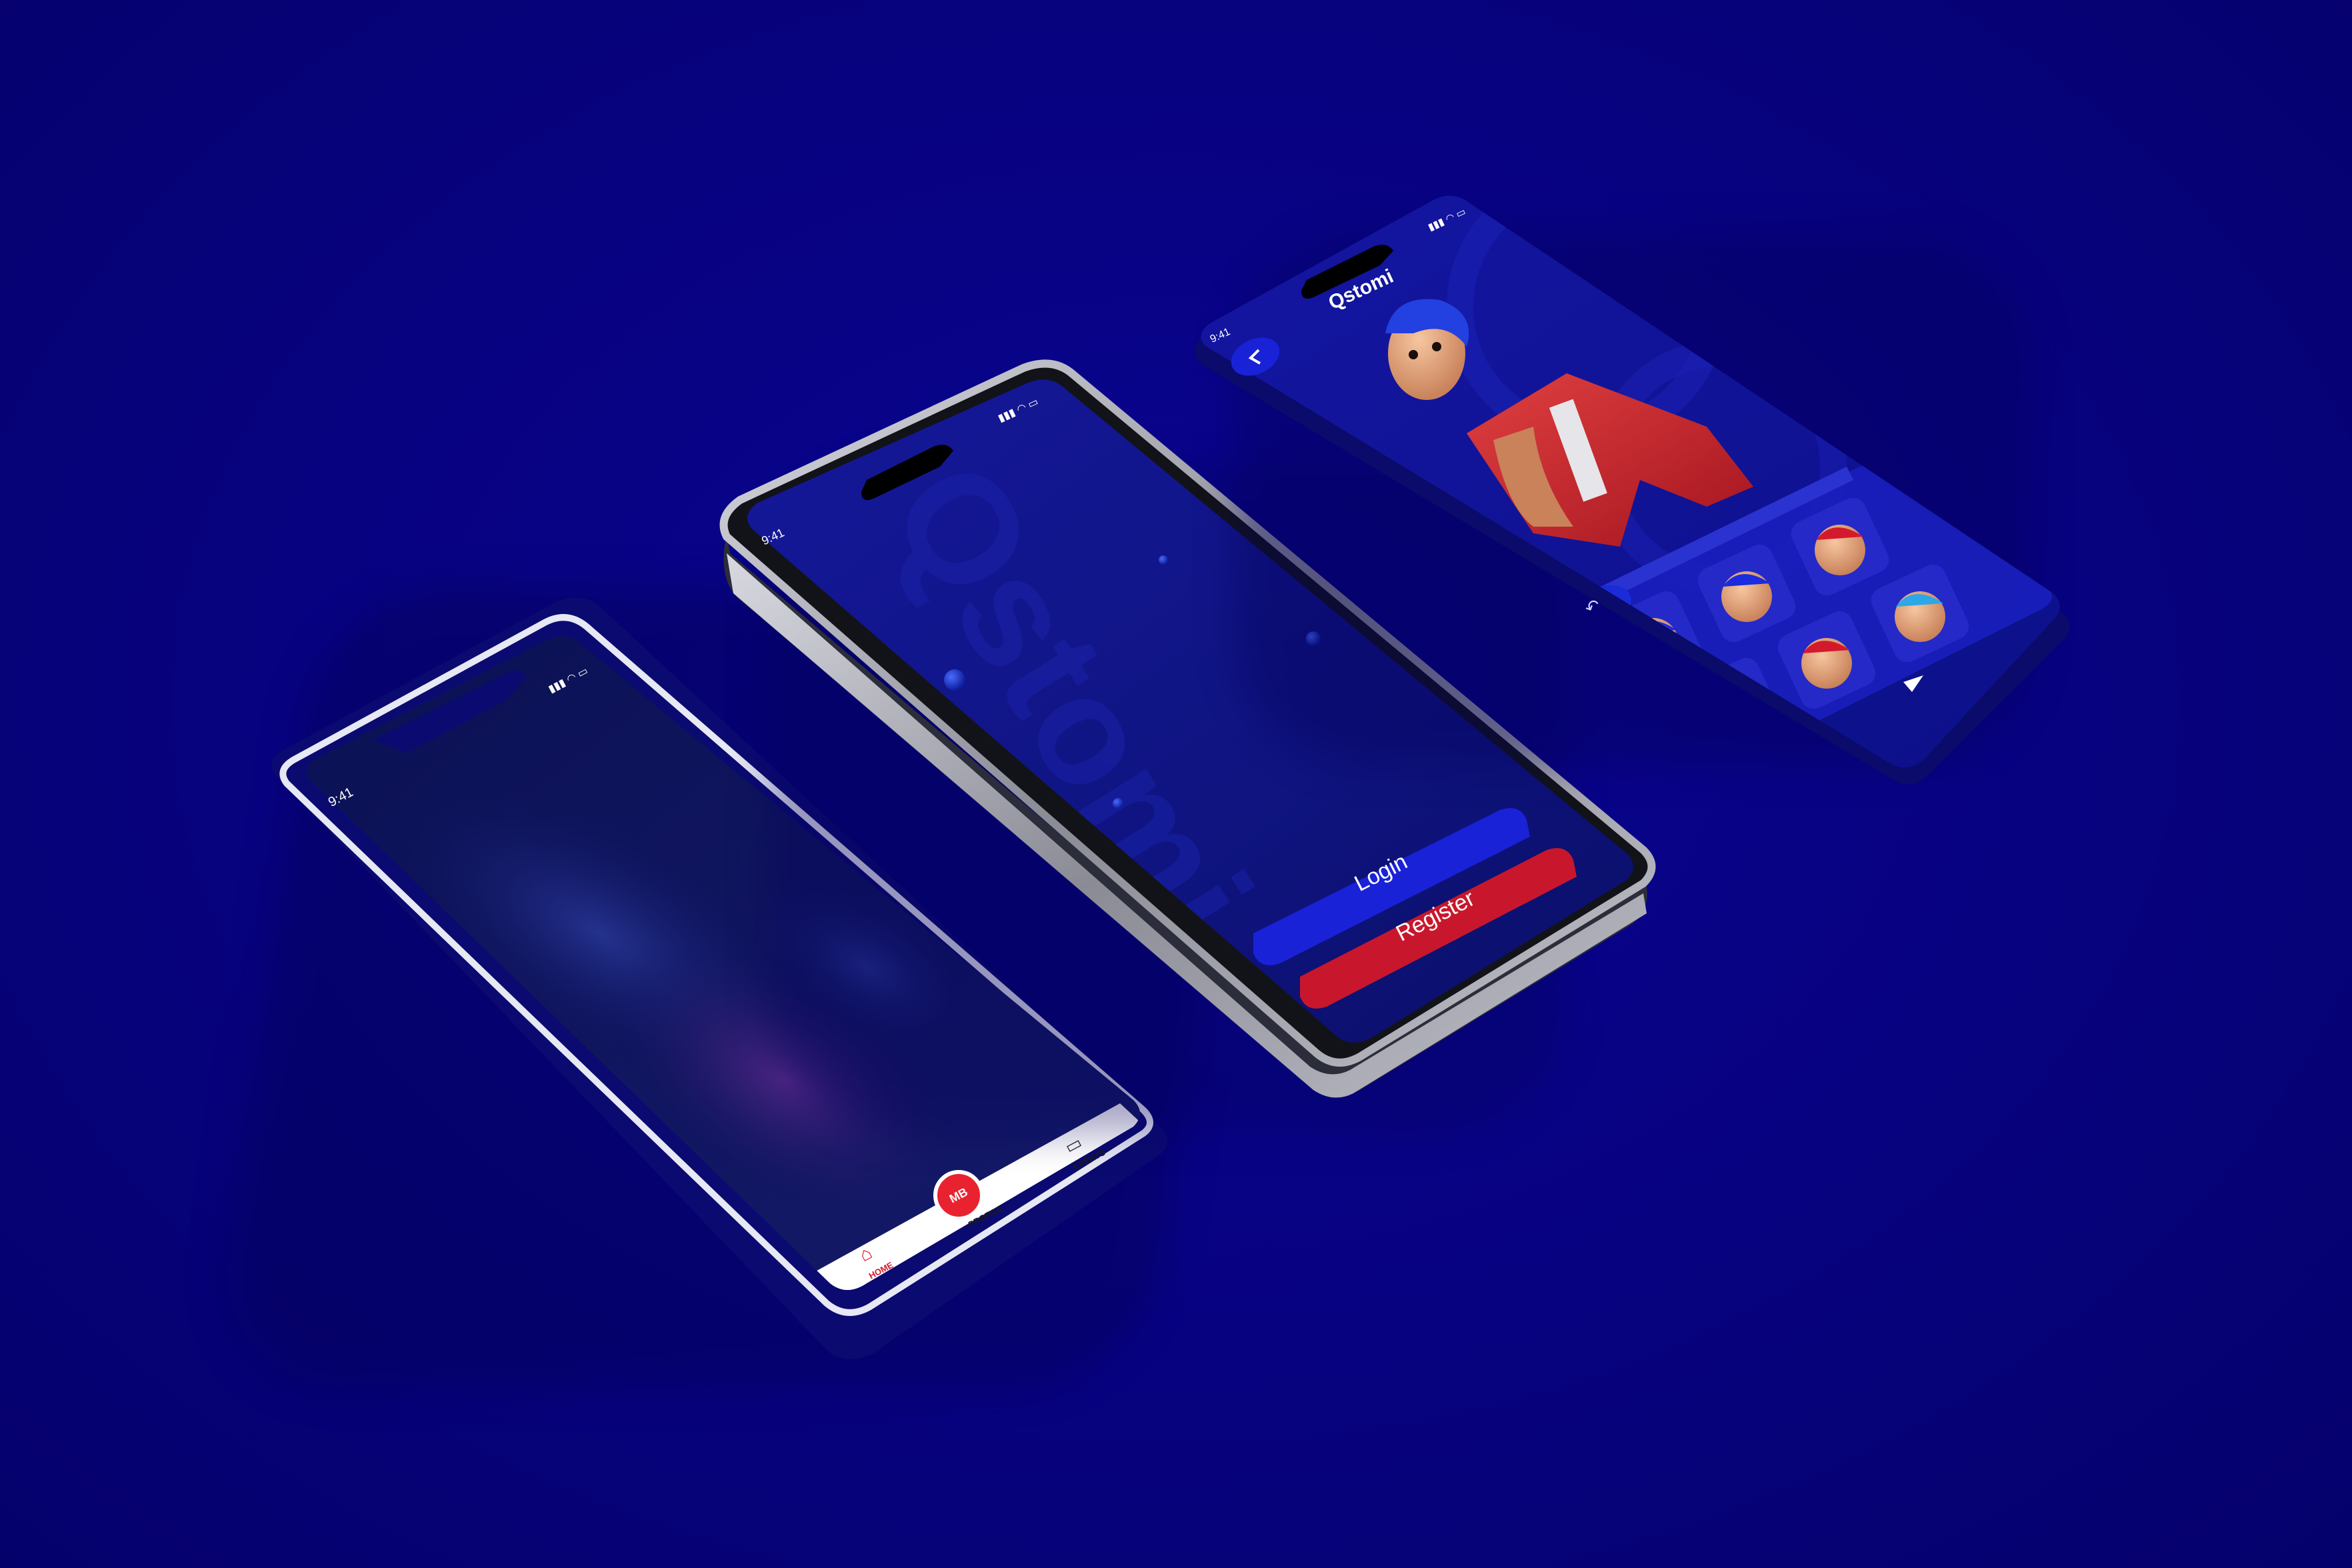  What do you see at coordinates (1256, 356) in the screenshot?
I see `back-button` at bounding box center [1256, 356].